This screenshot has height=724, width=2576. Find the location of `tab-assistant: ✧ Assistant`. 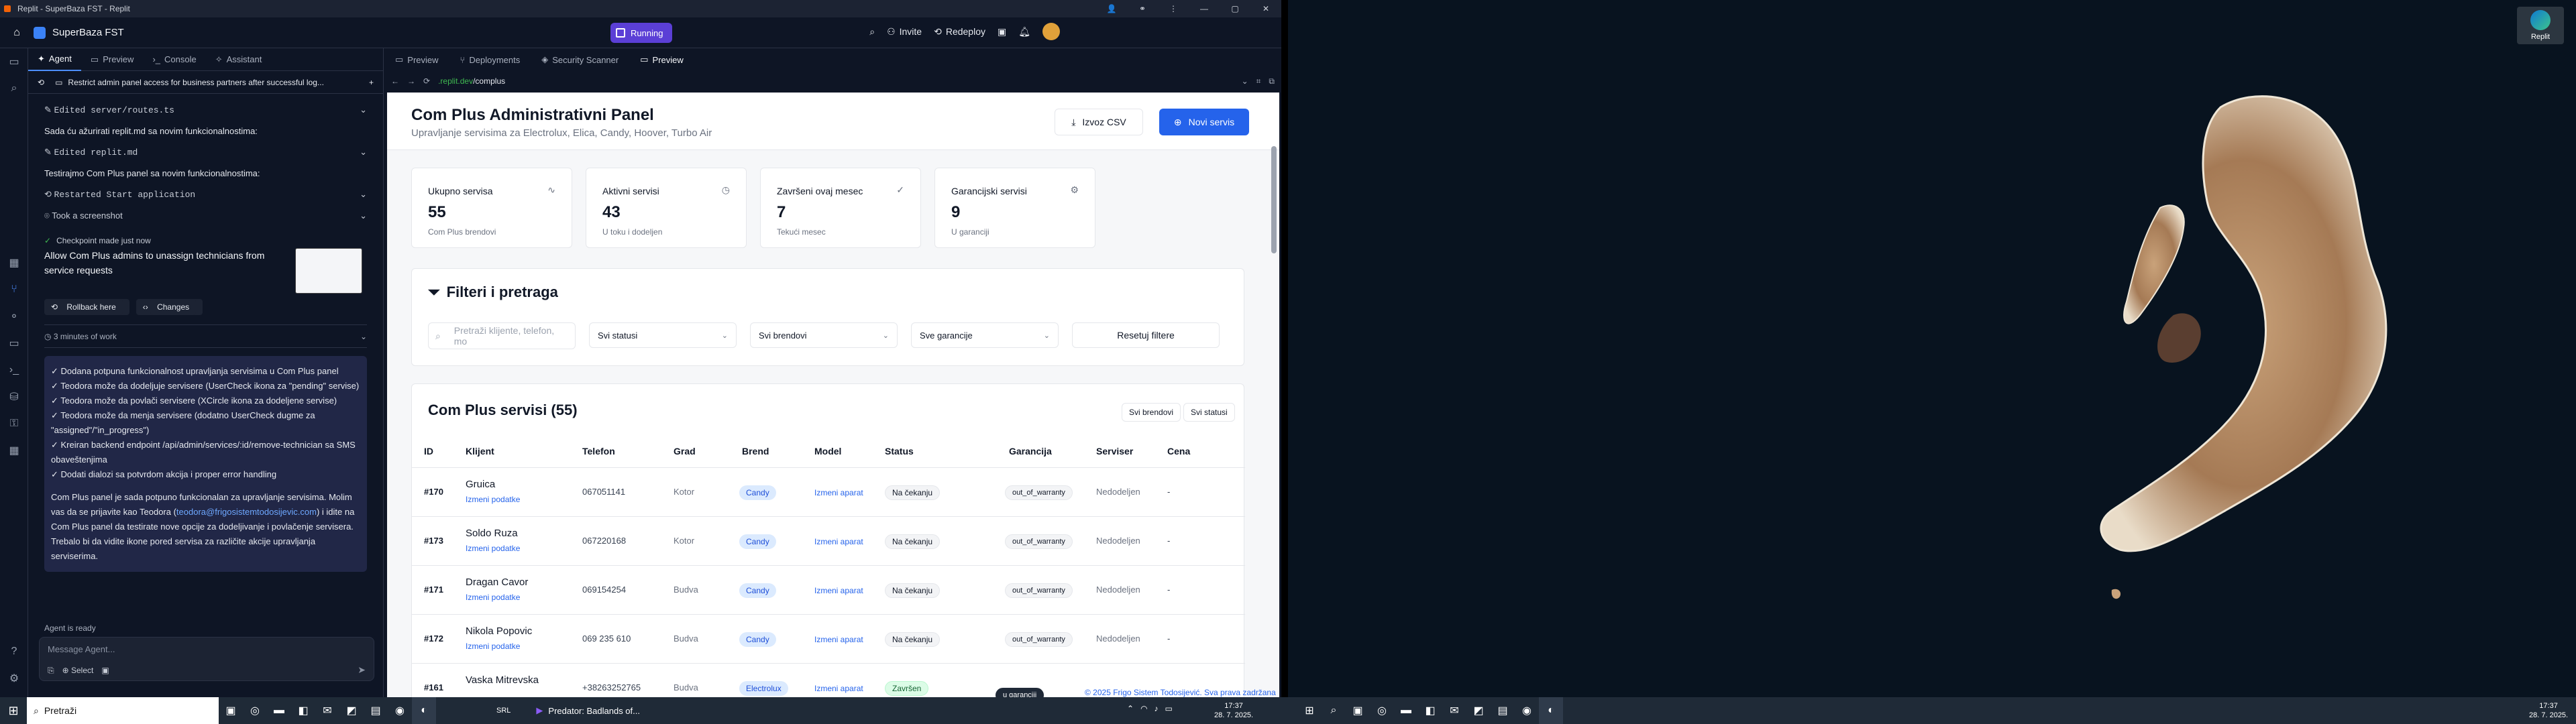

tab-assistant: ✧ Assistant is located at coordinates (239, 59).